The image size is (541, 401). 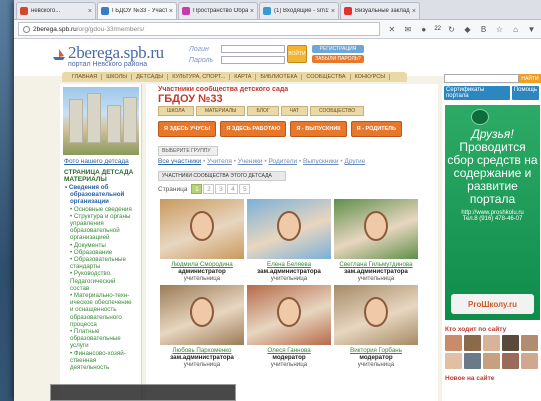 What do you see at coordinates (423, 29) in the screenshot?
I see `lock-icon: ●` at bounding box center [423, 29].